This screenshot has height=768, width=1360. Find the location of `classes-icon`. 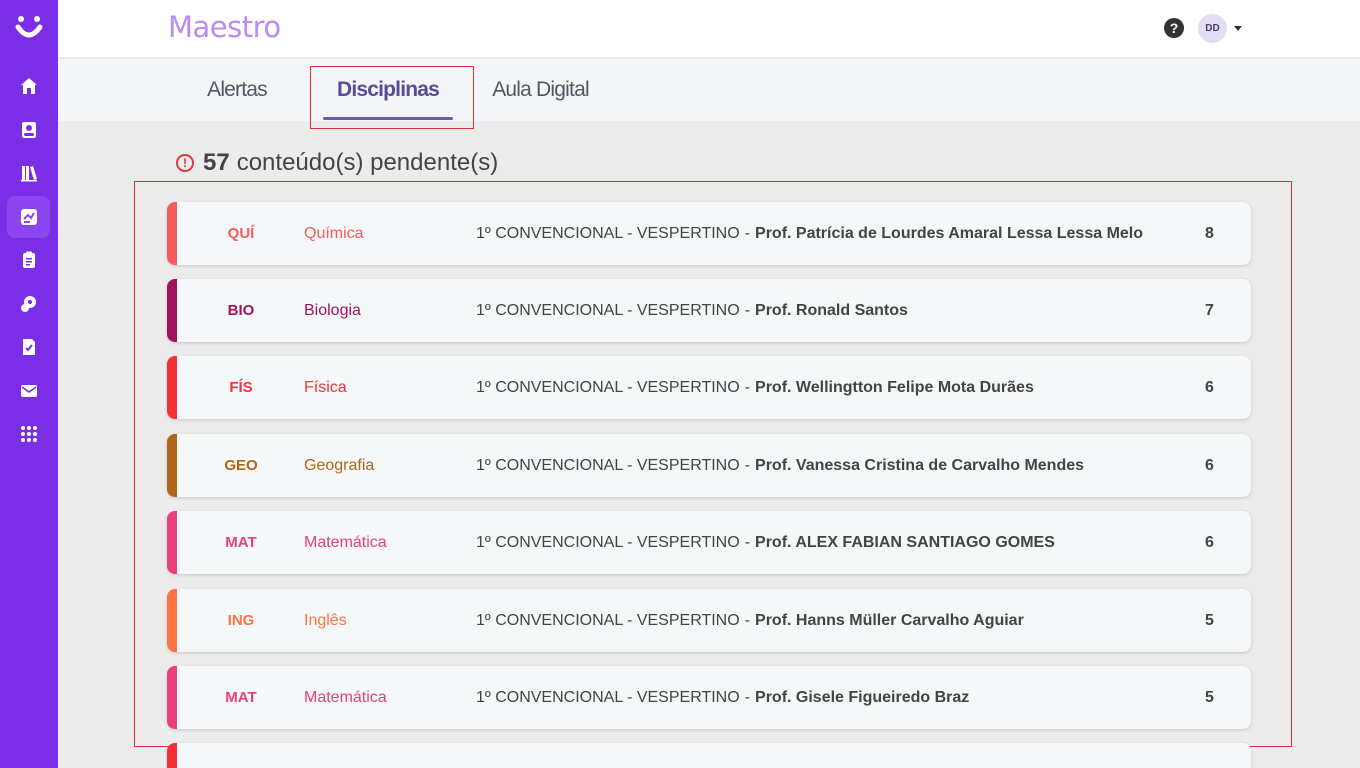

classes-icon is located at coordinates (28, 217).